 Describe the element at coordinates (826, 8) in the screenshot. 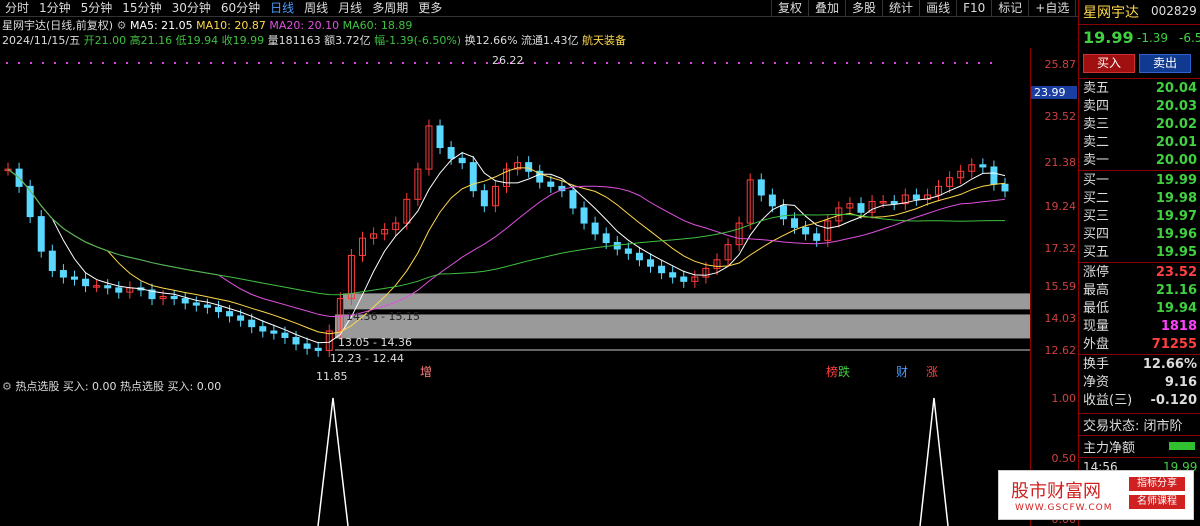

I see `toolbar-button-1: 叠加` at that location.